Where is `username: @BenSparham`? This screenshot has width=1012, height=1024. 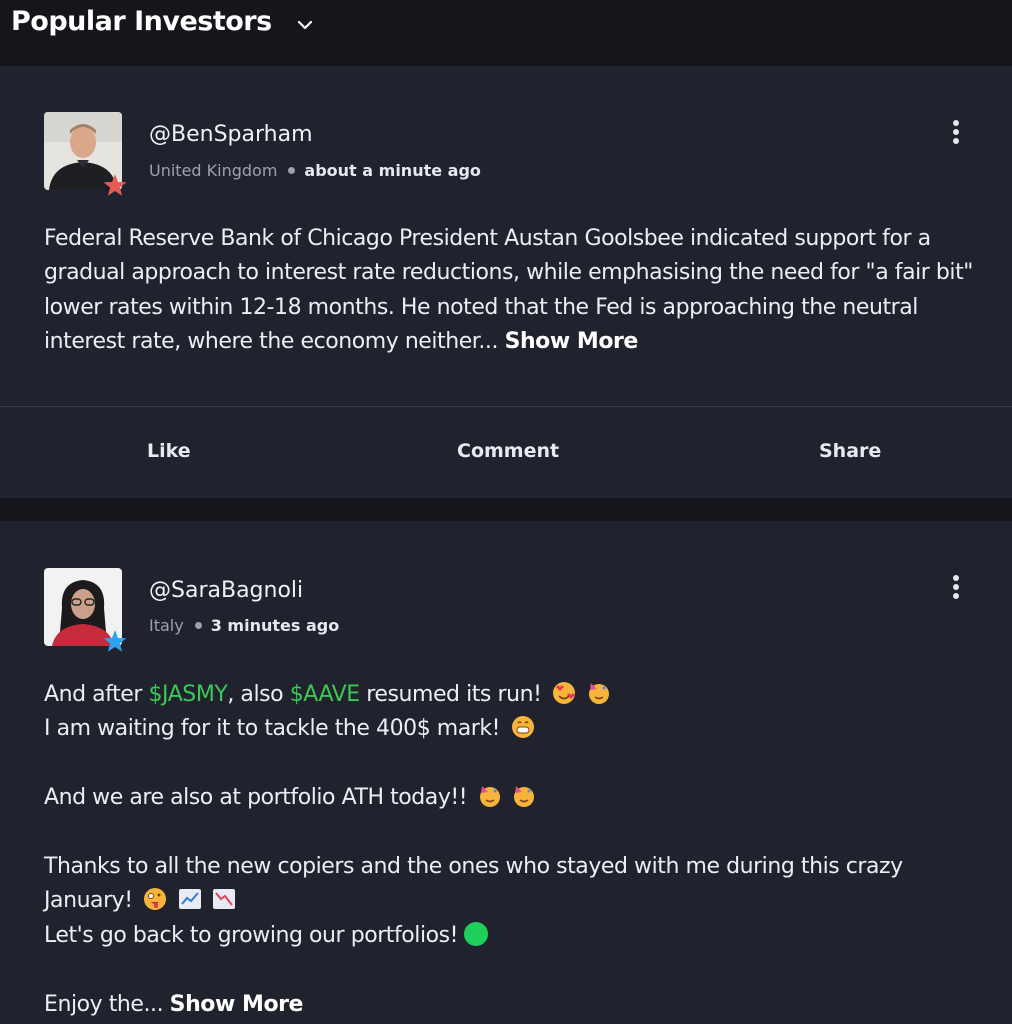
username: @BenSparham is located at coordinates (231, 134).